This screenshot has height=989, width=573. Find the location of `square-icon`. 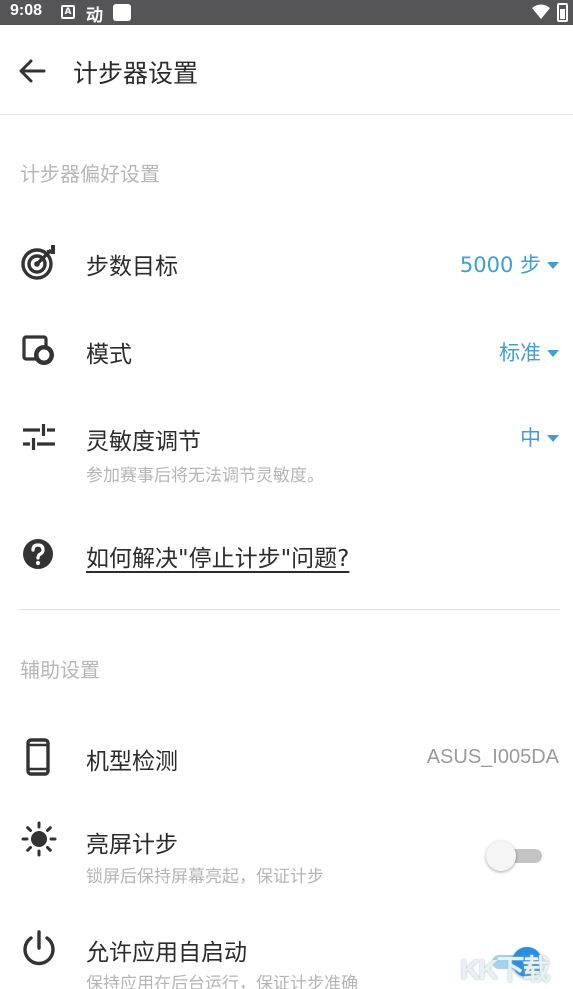

square-icon is located at coordinates (122, 12).